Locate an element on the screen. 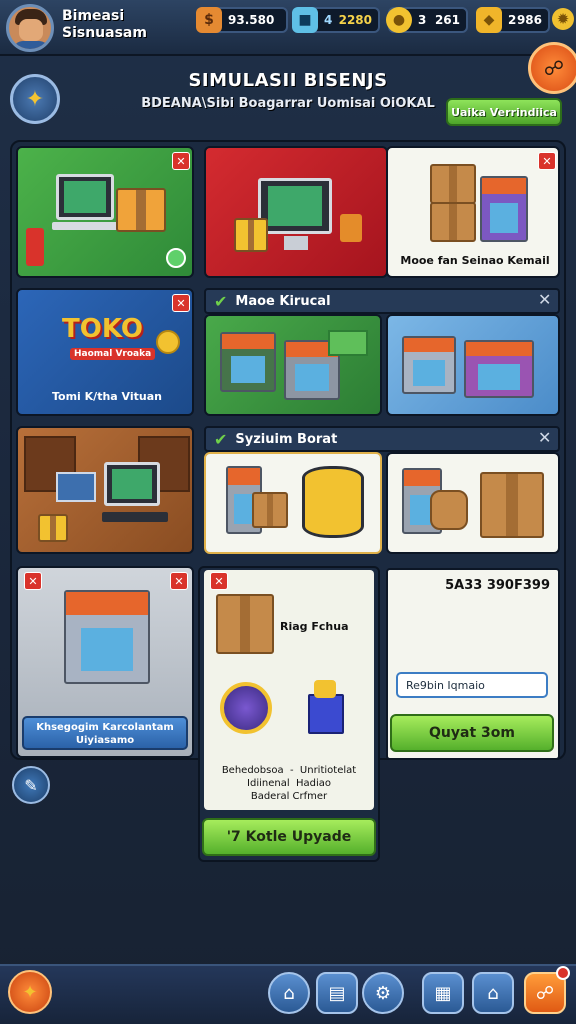  edit-button: ✎ is located at coordinates (31, 785).